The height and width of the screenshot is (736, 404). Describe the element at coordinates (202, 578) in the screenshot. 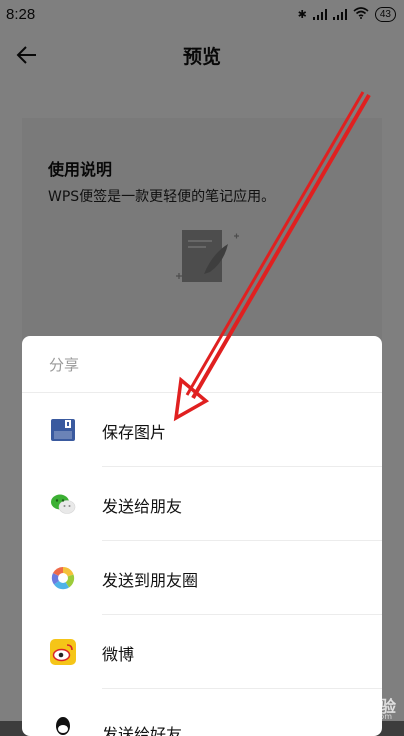

I see `share-option-moments: 发送到朋友圈` at that location.